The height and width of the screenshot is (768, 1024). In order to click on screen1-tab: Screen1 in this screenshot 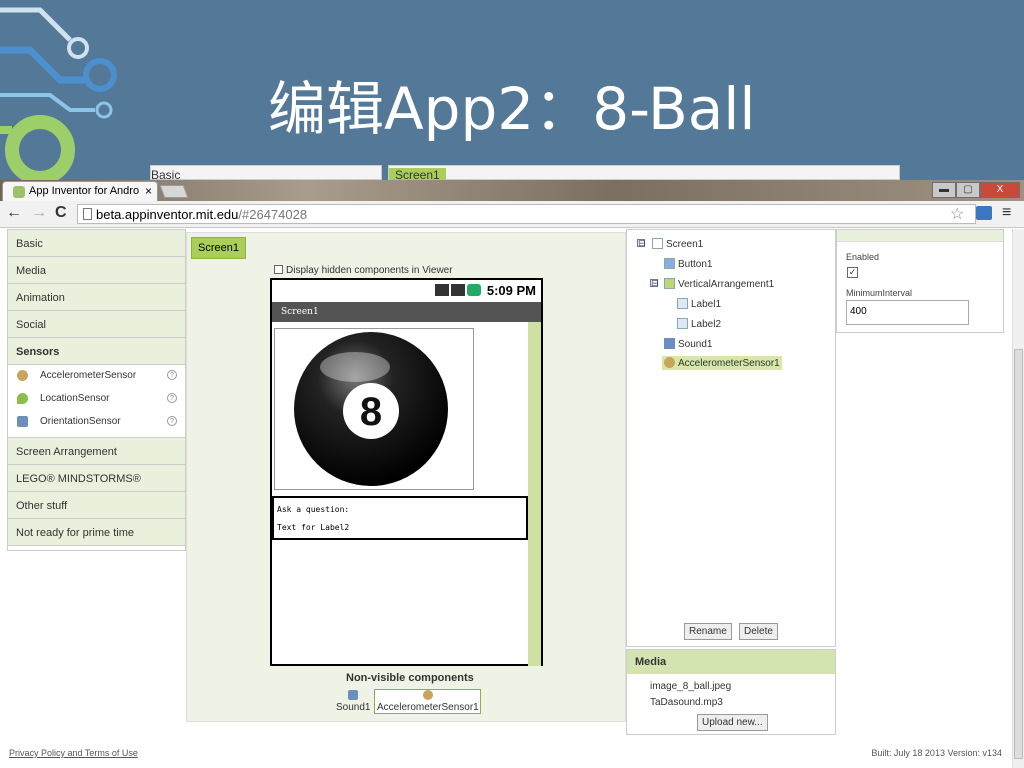, I will do `click(218, 248)`.